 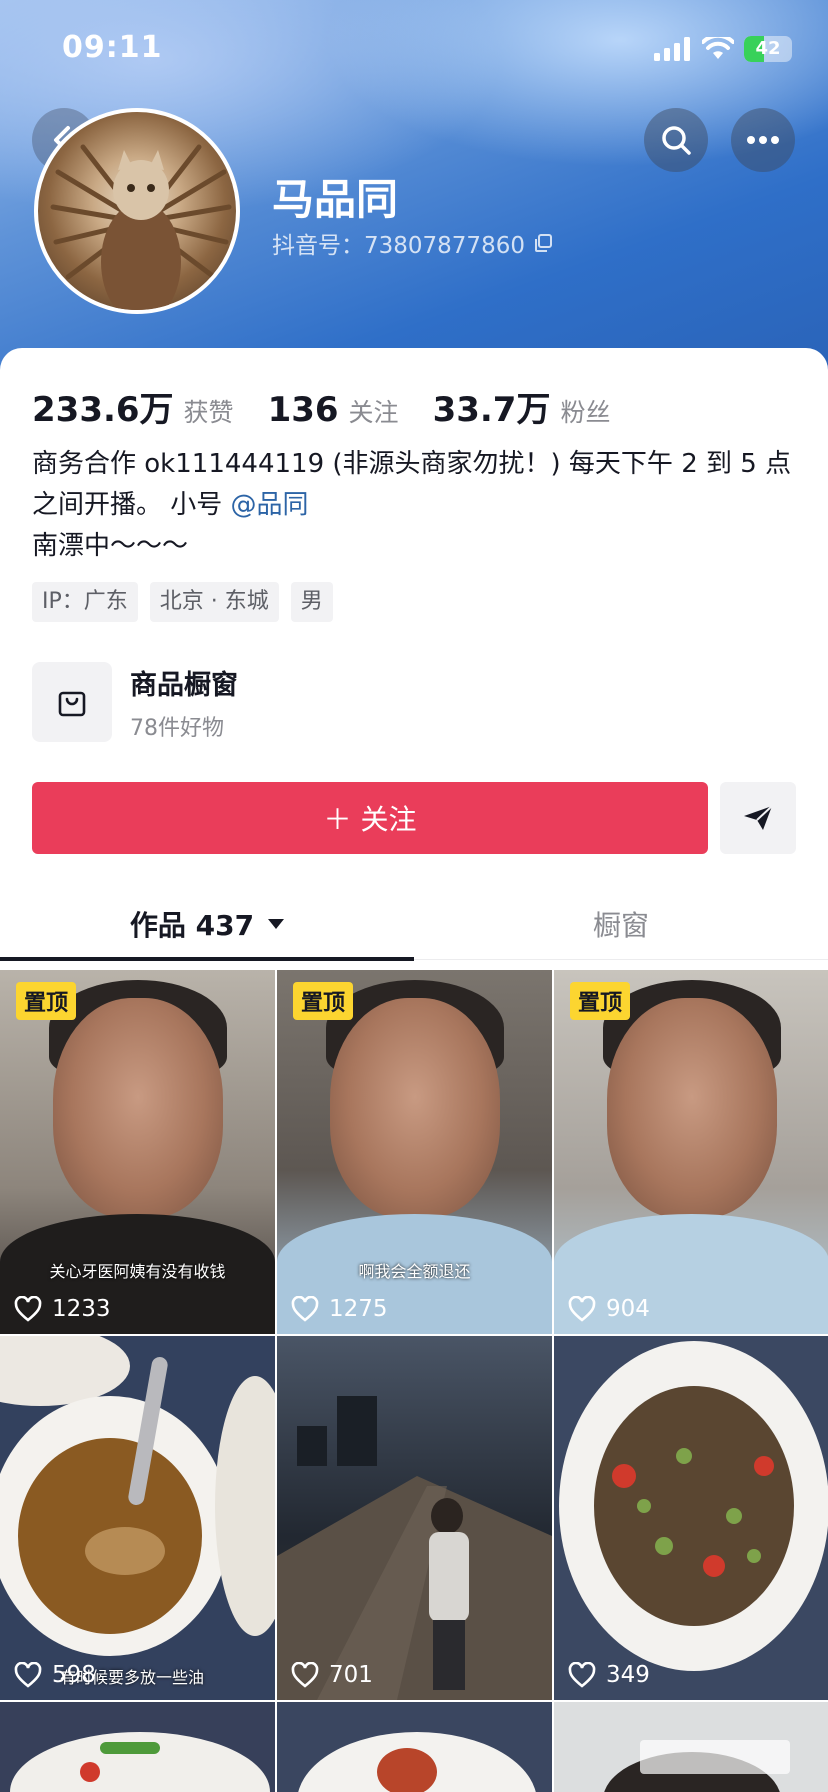 What do you see at coordinates (141, 227) in the screenshot?
I see `avatar-image` at bounding box center [141, 227].